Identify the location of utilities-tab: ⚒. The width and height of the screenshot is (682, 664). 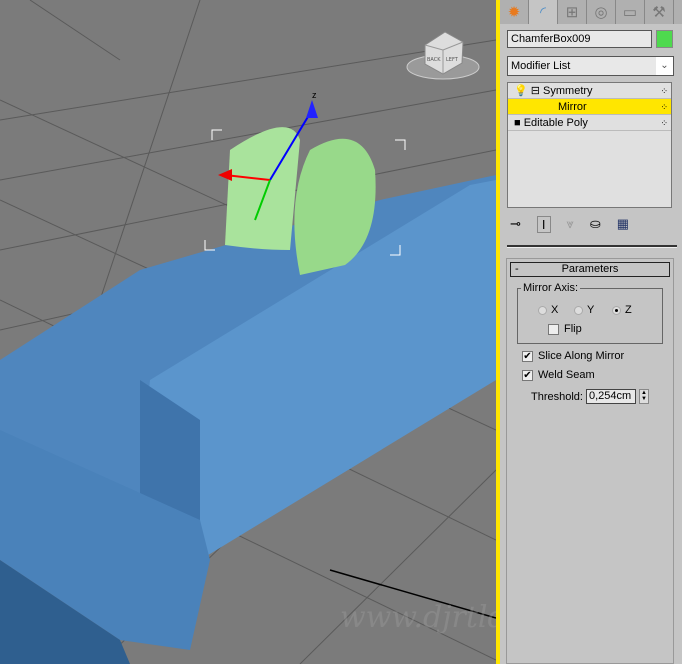
(659, 12).